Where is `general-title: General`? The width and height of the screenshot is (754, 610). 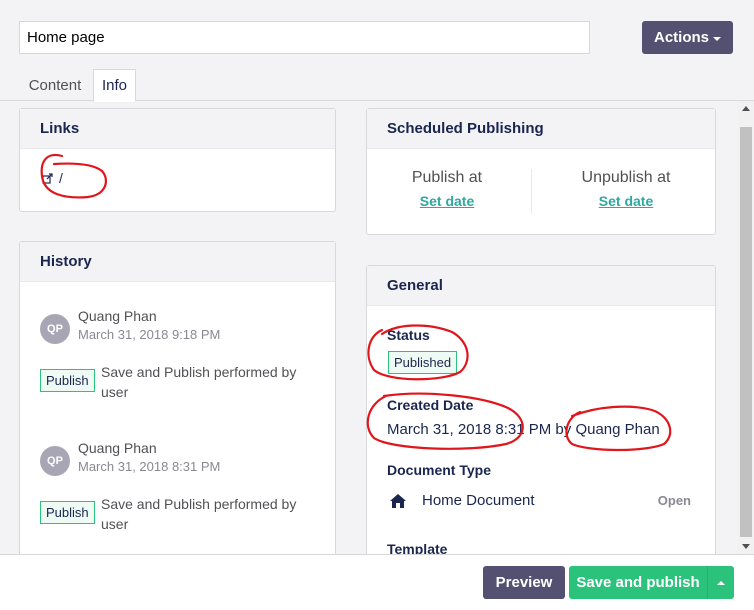
general-title: General is located at coordinates (541, 286).